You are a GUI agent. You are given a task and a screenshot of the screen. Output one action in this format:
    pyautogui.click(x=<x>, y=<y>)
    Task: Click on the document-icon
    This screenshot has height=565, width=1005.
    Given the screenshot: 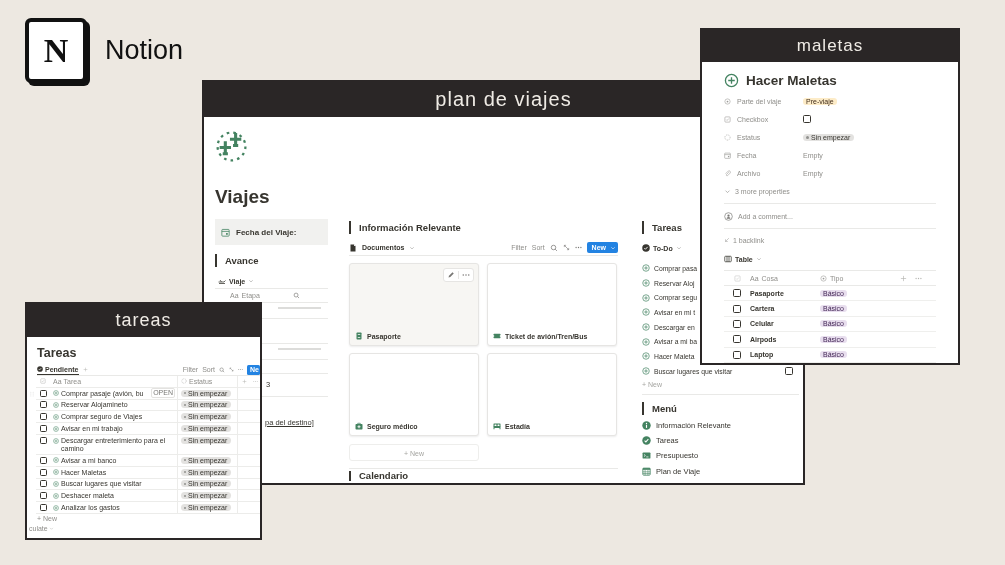 What is the action you would take?
    pyautogui.click(x=353, y=247)
    